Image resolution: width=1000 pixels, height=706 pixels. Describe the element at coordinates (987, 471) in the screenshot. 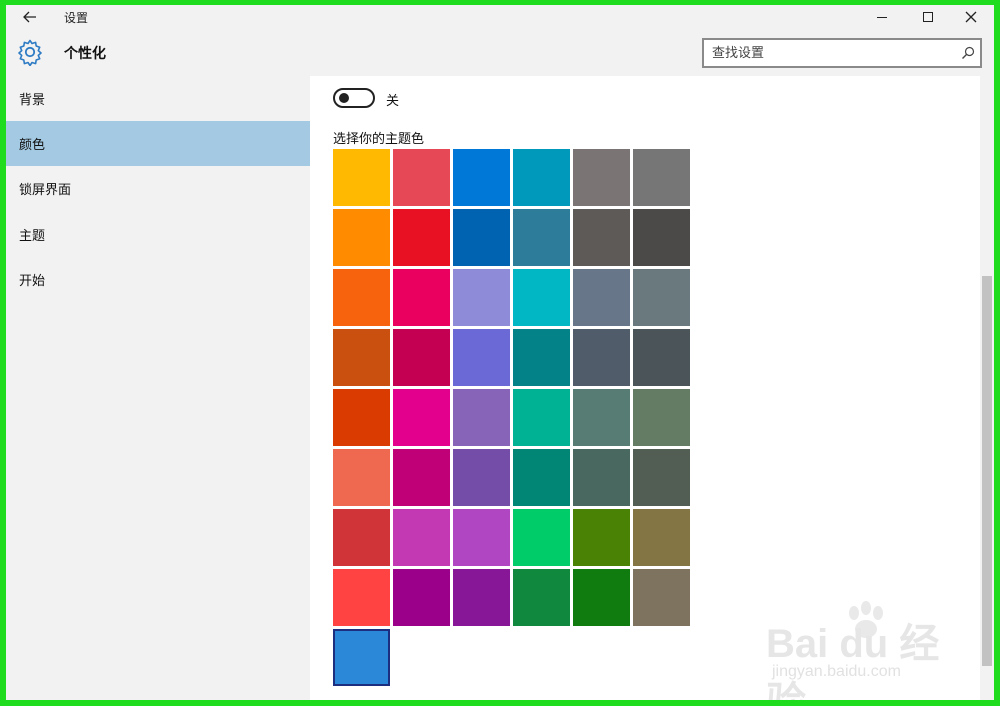

I see `scrollbar-thumb` at that location.